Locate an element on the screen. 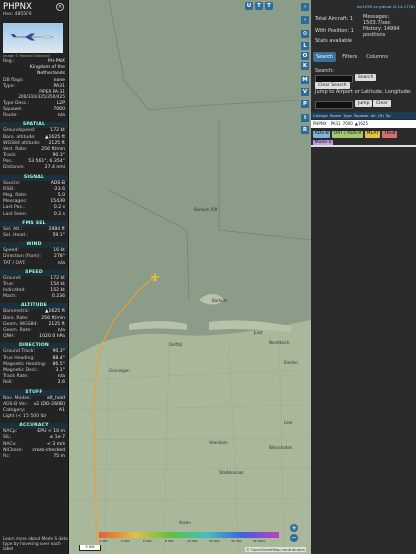 This screenshot has height=554, width=416. version-link: tar1090 on github (3.14.1778) is located at coordinates (386, 6).